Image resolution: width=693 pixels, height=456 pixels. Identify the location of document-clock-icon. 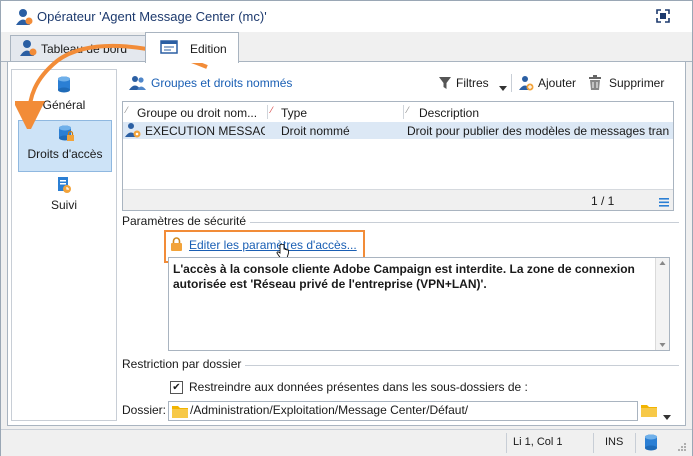
(64, 186).